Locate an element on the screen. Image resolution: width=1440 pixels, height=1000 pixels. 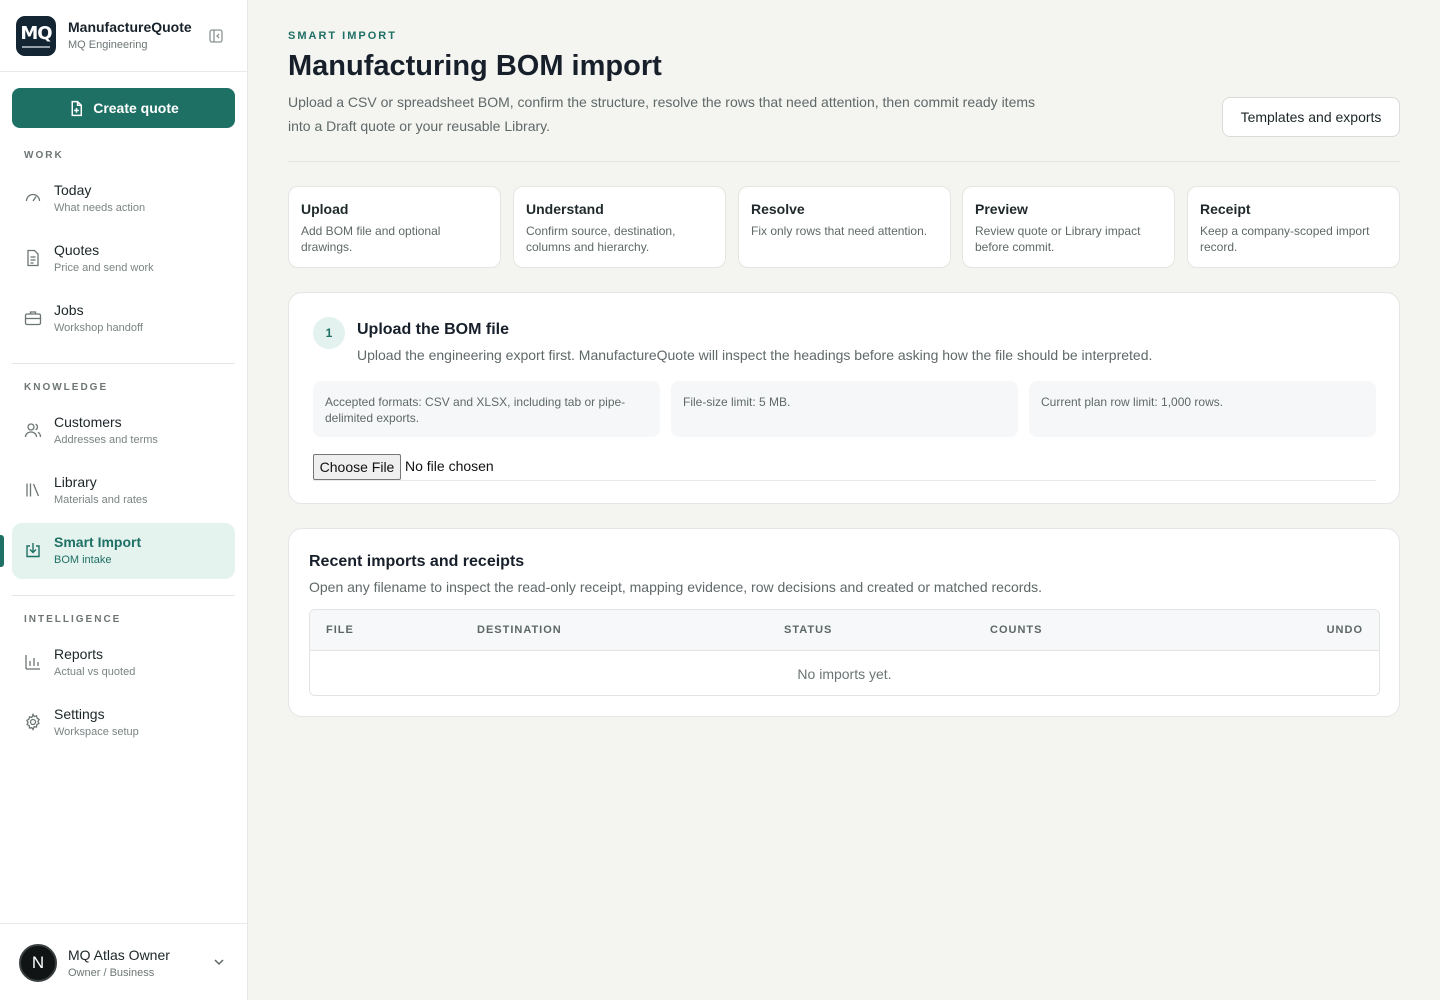
sidebar-item-subtitle: Addresses and terms is located at coordinates (106, 440).